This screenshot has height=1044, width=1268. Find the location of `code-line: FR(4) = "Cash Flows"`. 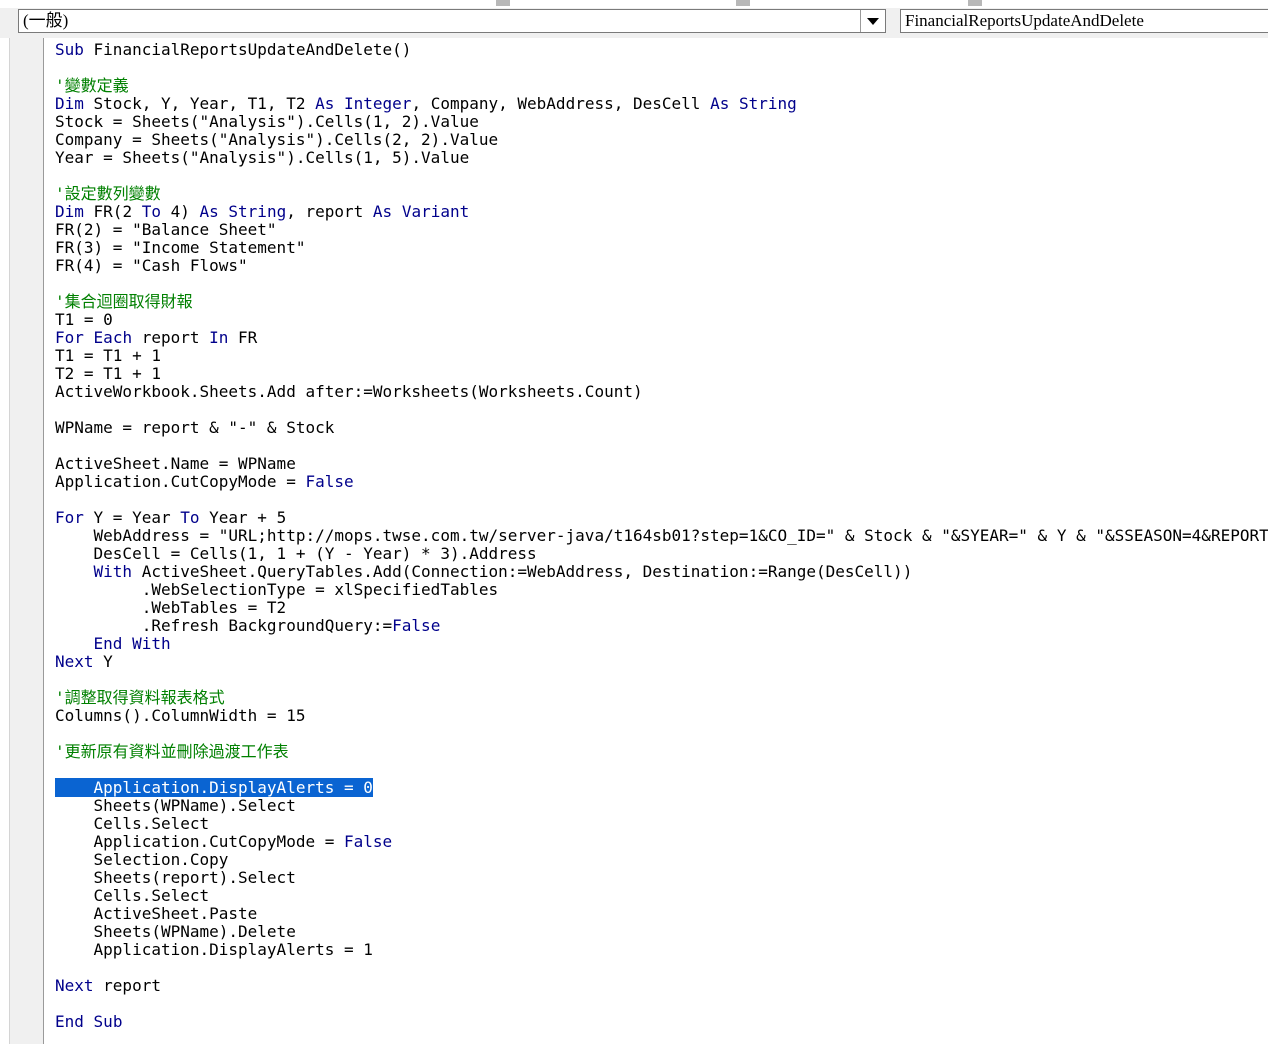

code-line: FR(4) = "Cash Flows" is located at coordinates (661, 266).